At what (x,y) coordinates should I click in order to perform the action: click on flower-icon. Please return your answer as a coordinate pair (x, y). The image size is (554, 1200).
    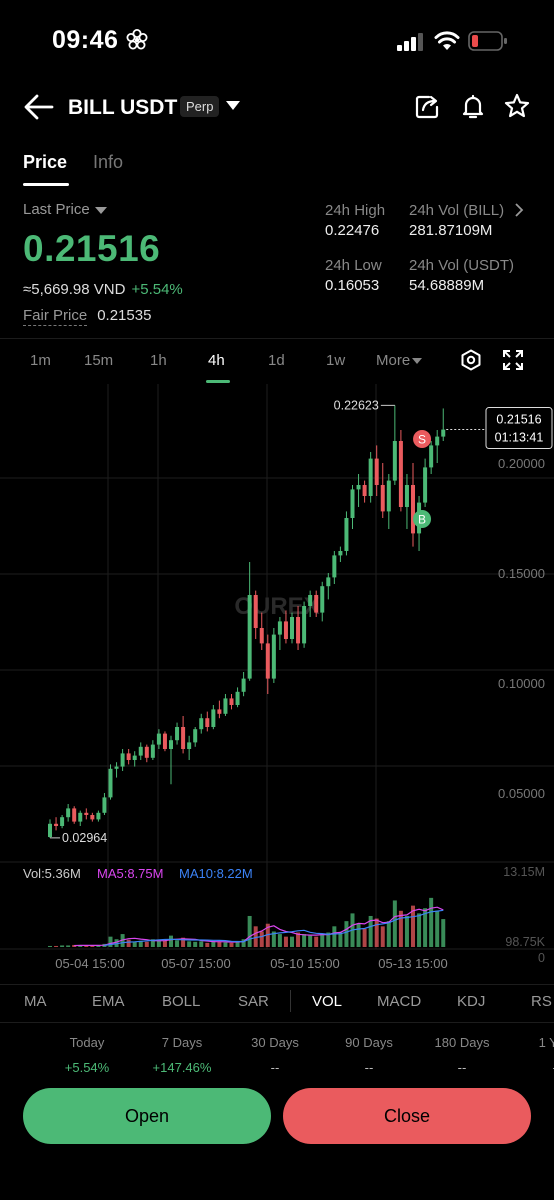
    Looking at the image, I should click on (137, 39).